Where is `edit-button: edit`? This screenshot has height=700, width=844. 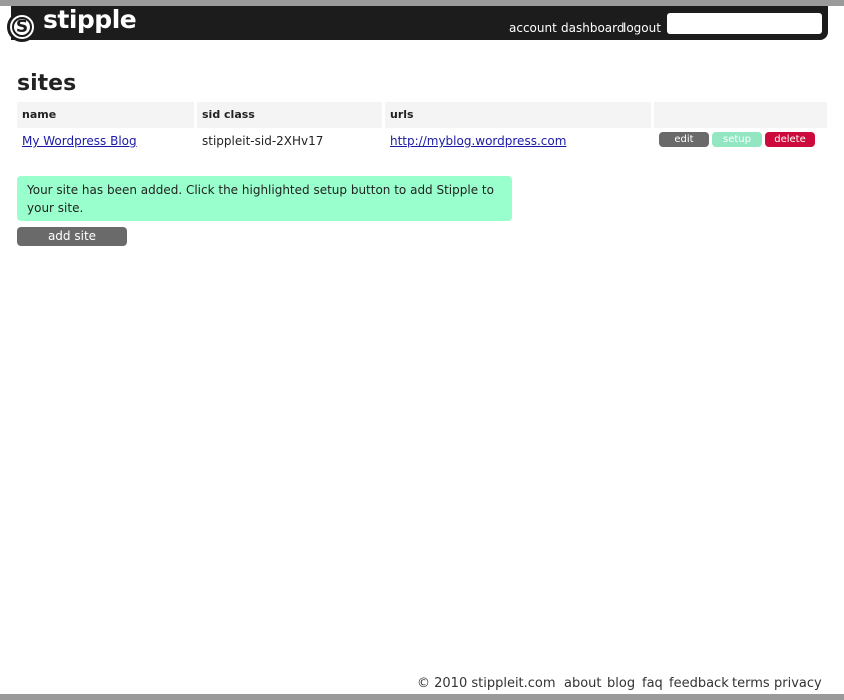 edit-button: edit is located at coordinates (684, 139).